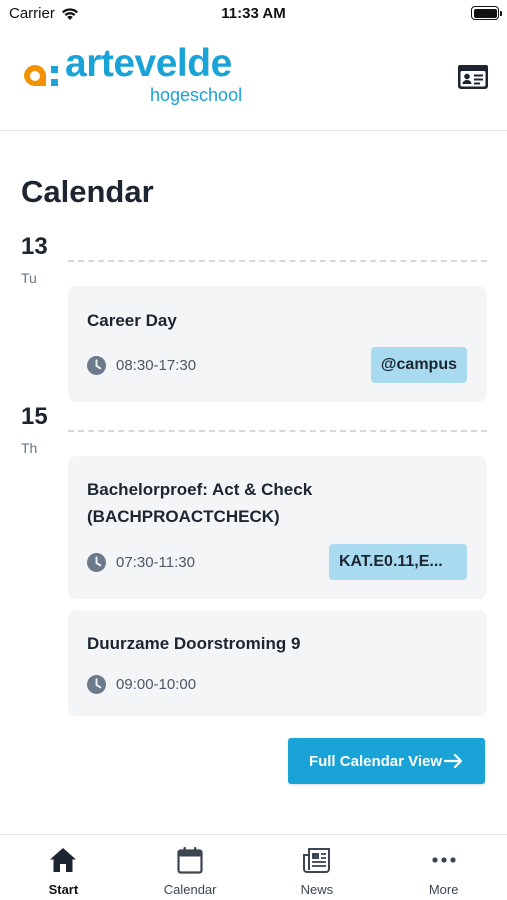 The image size is (507, 900). What do you see at coordinates (190, 889) in the screenshot?
I see `tab-label: Calendar` at bounding box center [190, 889].